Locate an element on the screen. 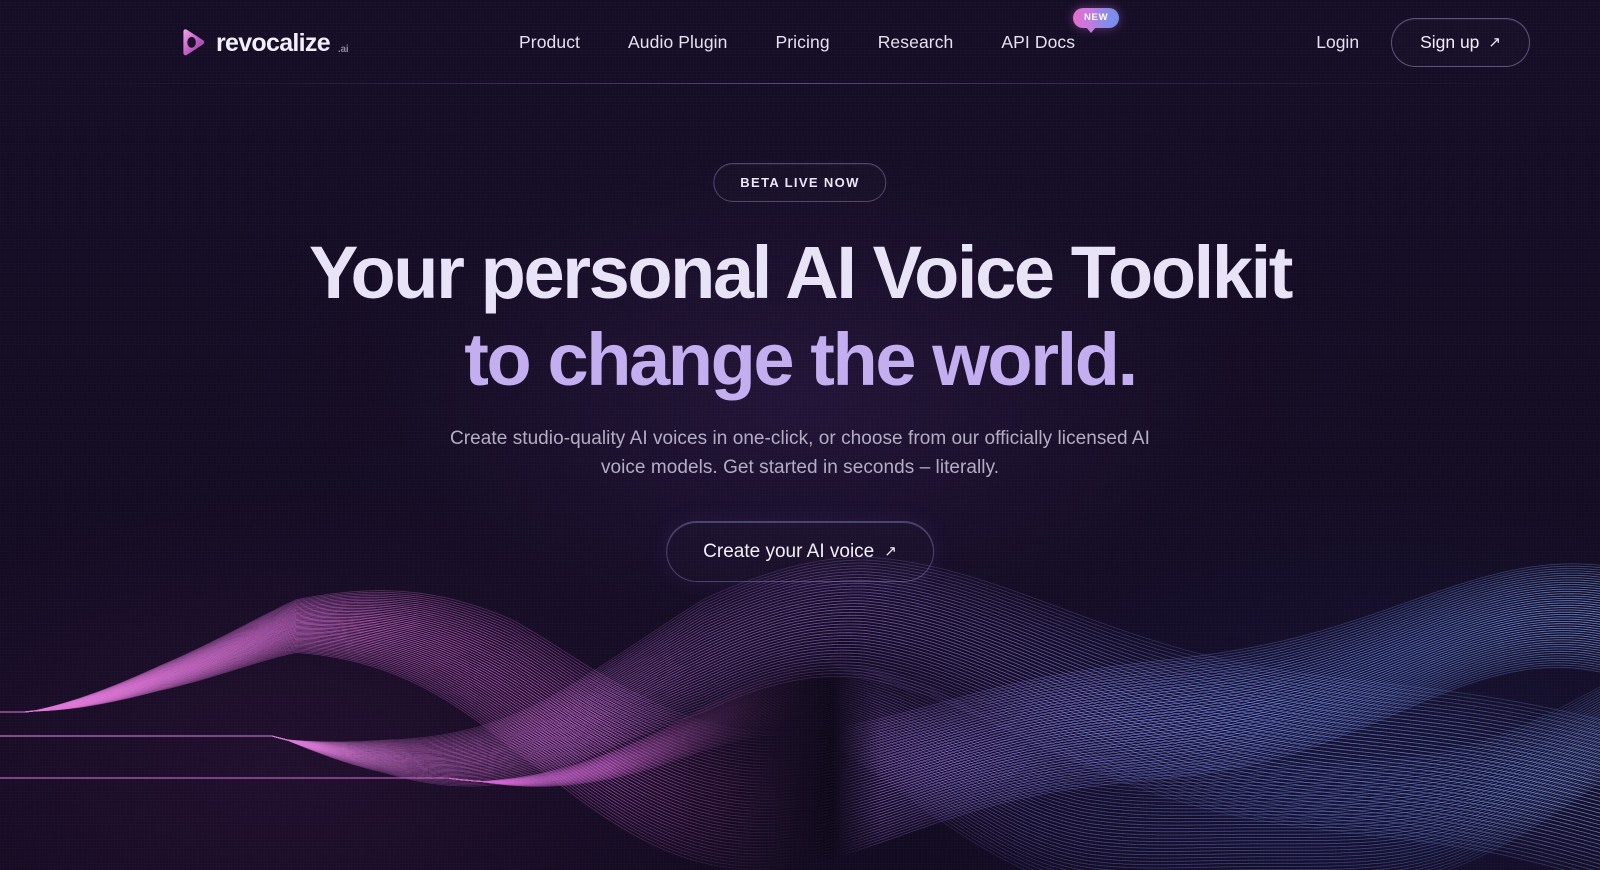  login-link: Login is located at coordinates (1337, 42).